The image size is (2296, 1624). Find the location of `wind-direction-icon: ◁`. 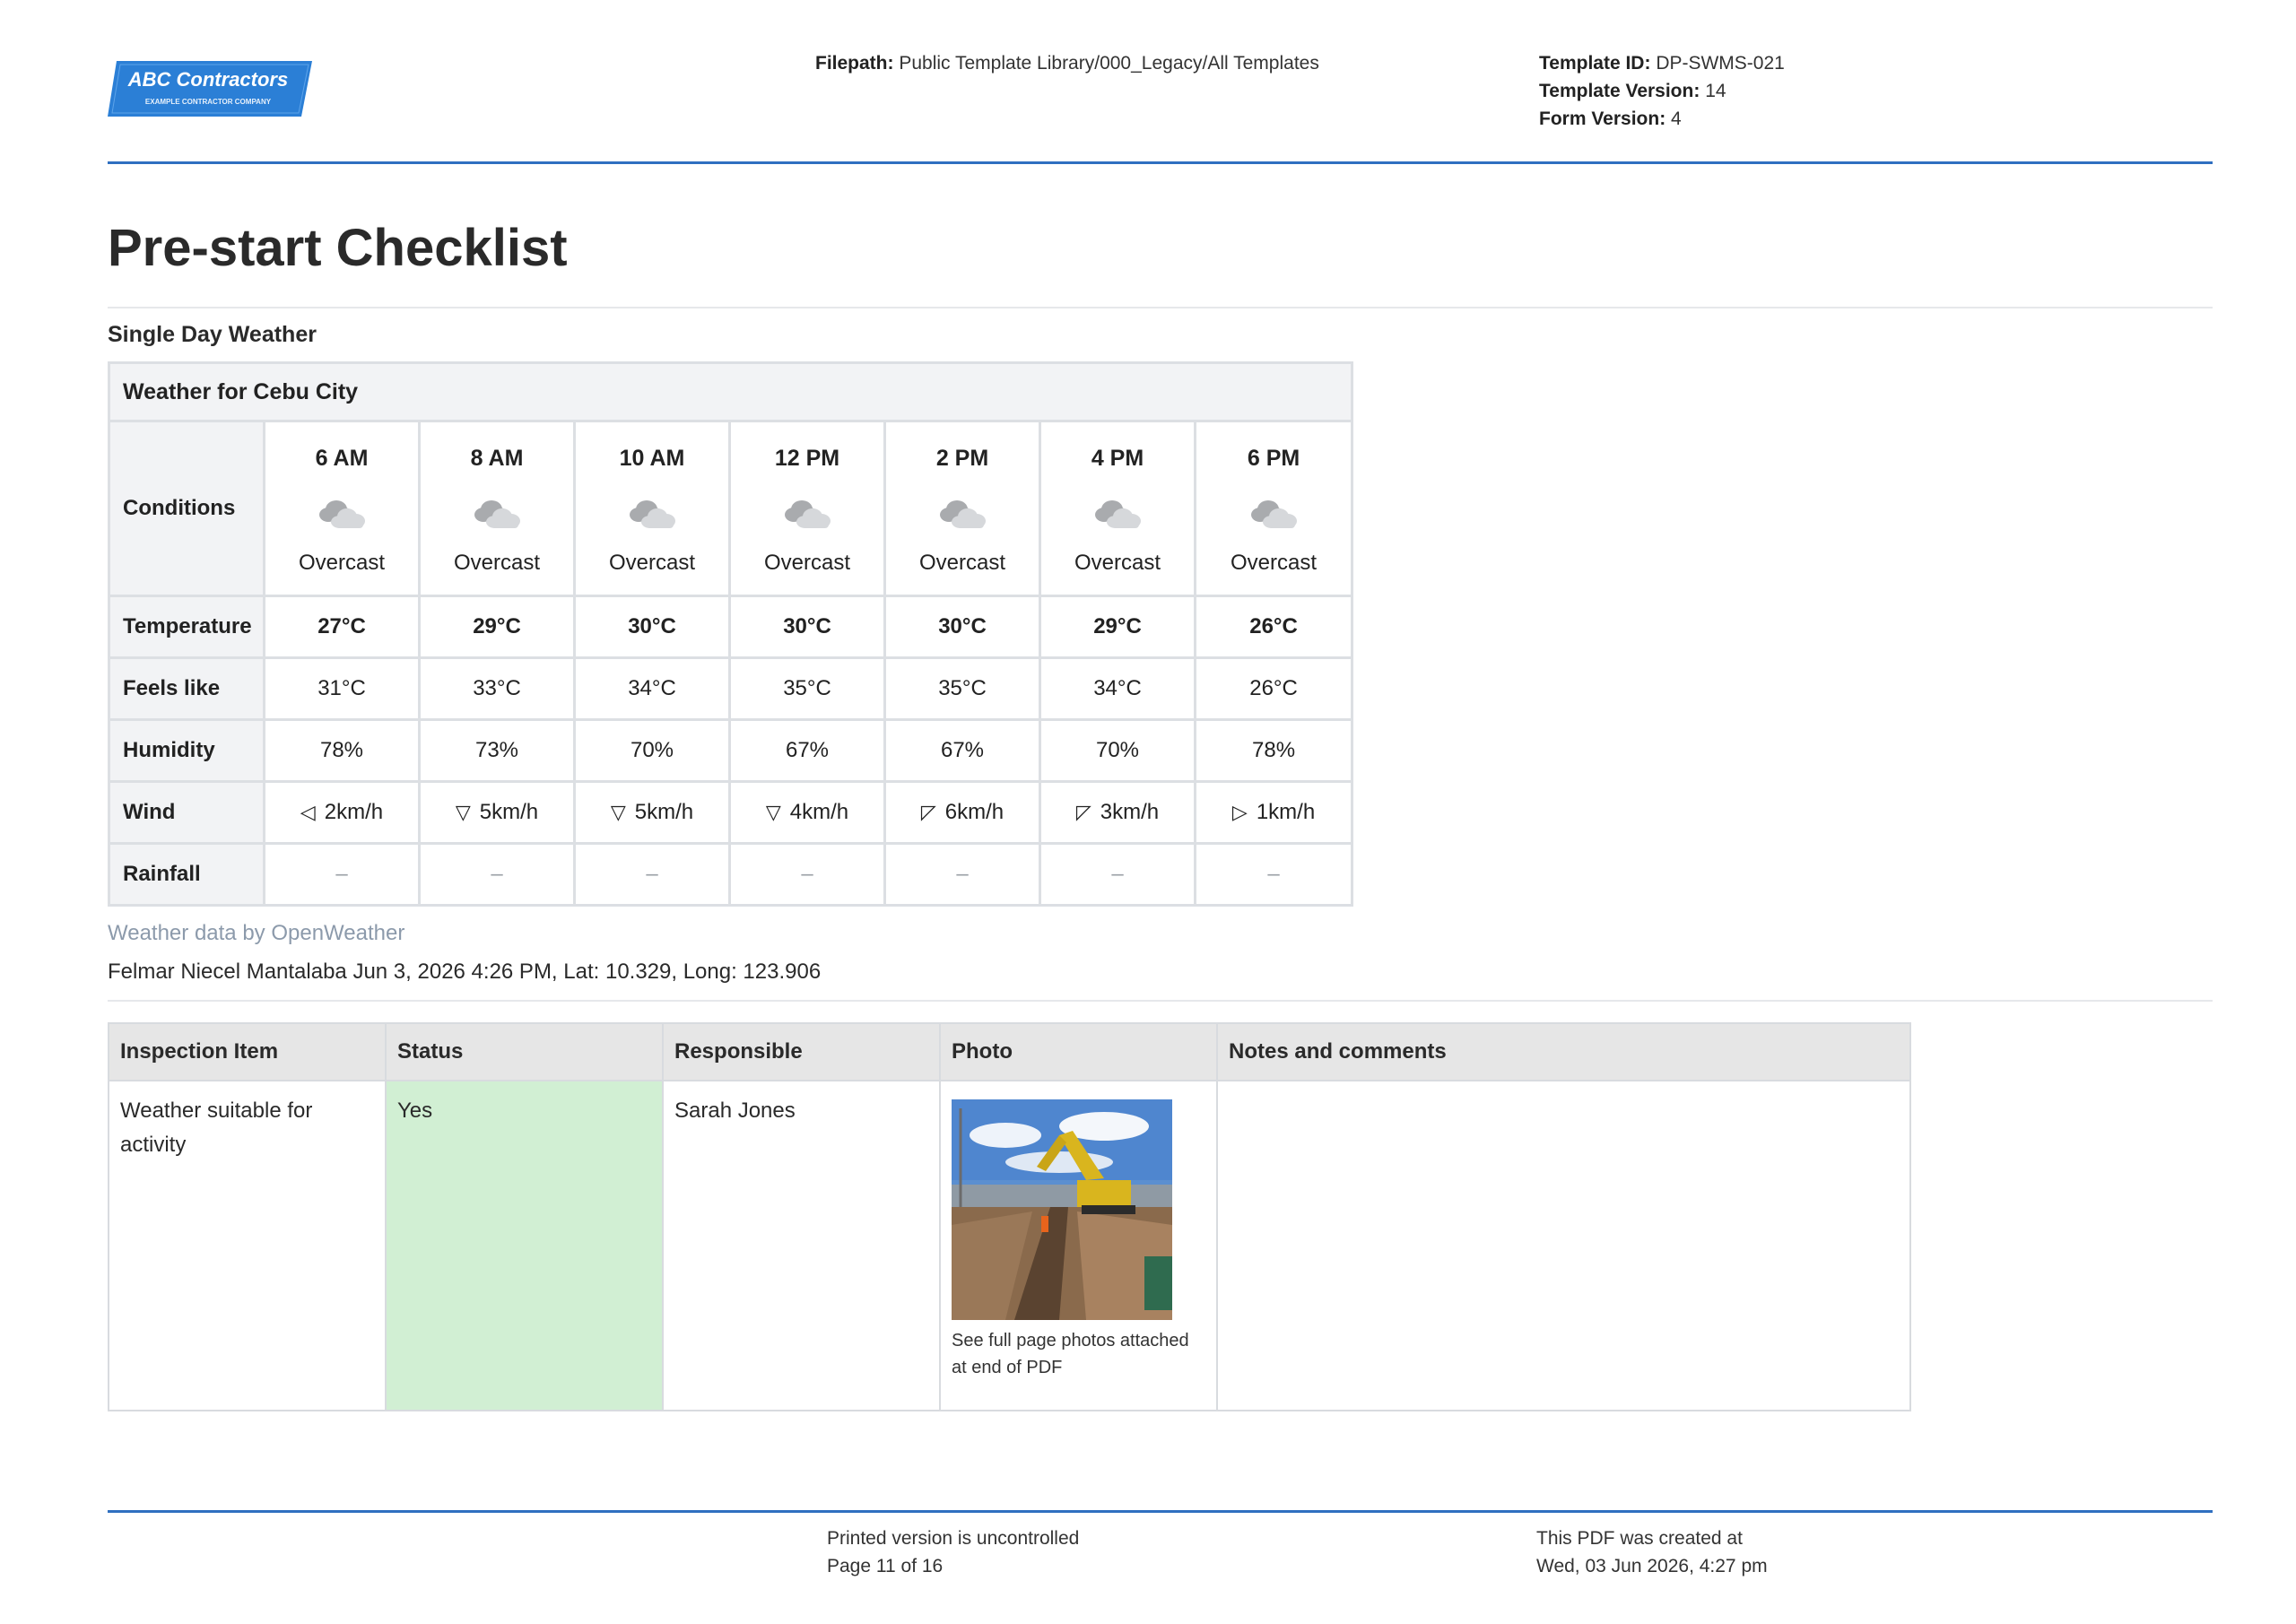

wind-direction-icon: ◁ is located at coordinates (308, 812).